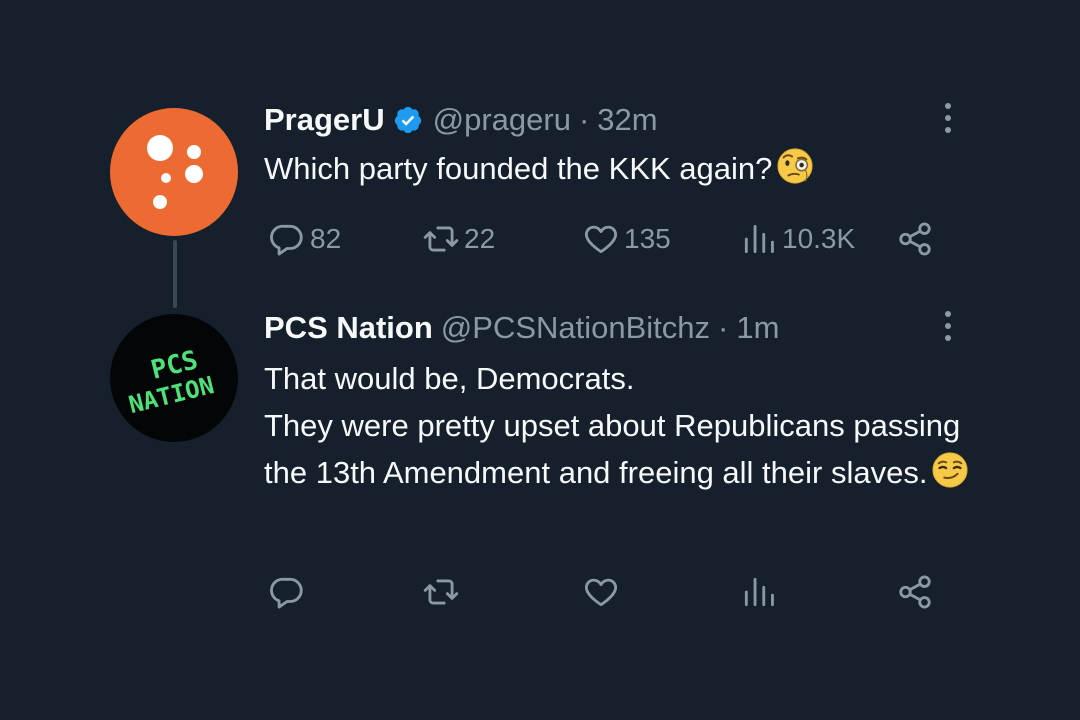 This screenshot has width=1080, height=720. I want to click on prageru-logo-icon, so click(175, 172).